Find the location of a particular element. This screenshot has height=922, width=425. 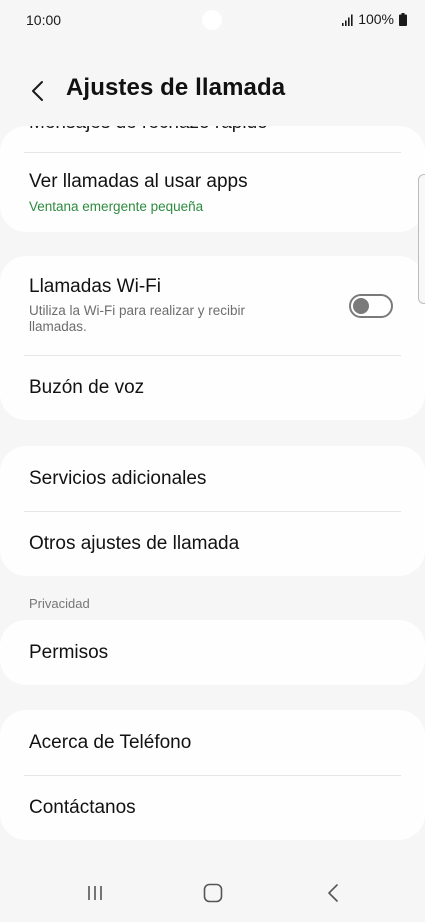

camera-cutout is located at coordinates (212, 20).